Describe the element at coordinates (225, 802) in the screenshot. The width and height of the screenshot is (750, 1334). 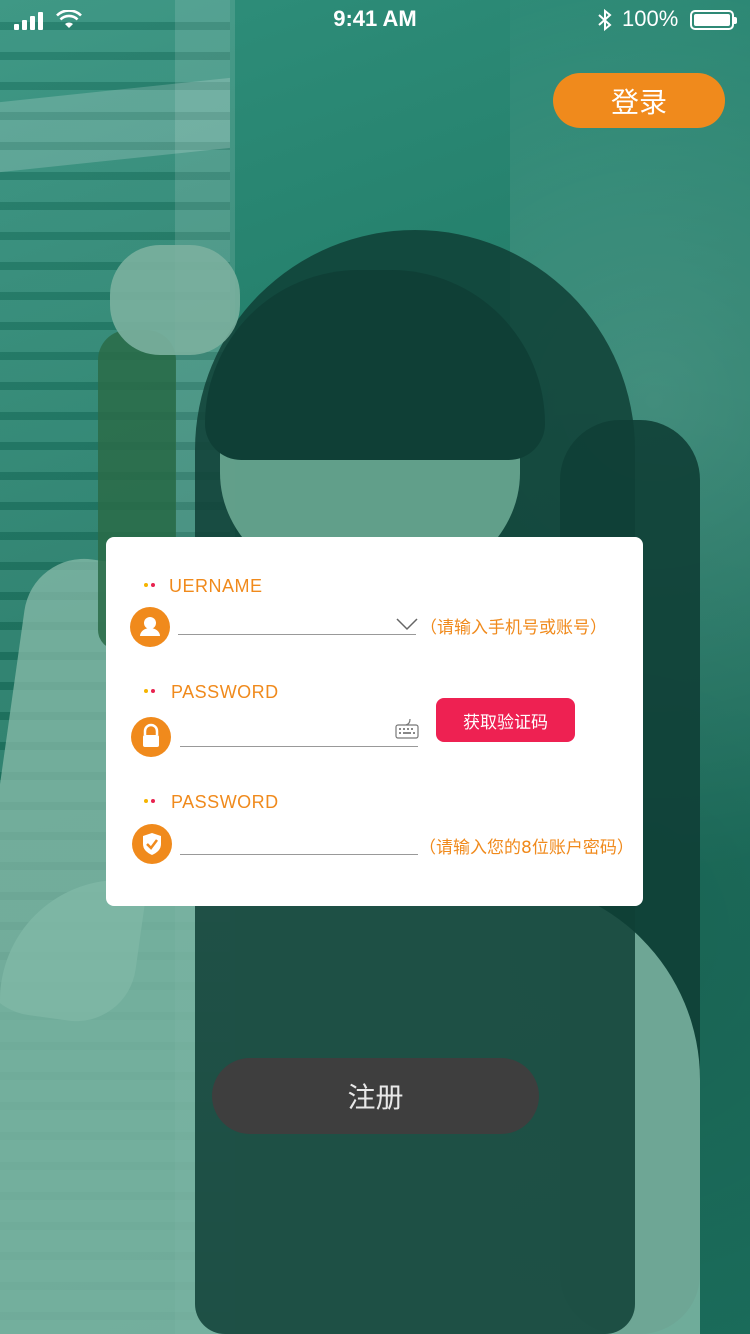
I see `verify-label: PASSWORD` at that location.